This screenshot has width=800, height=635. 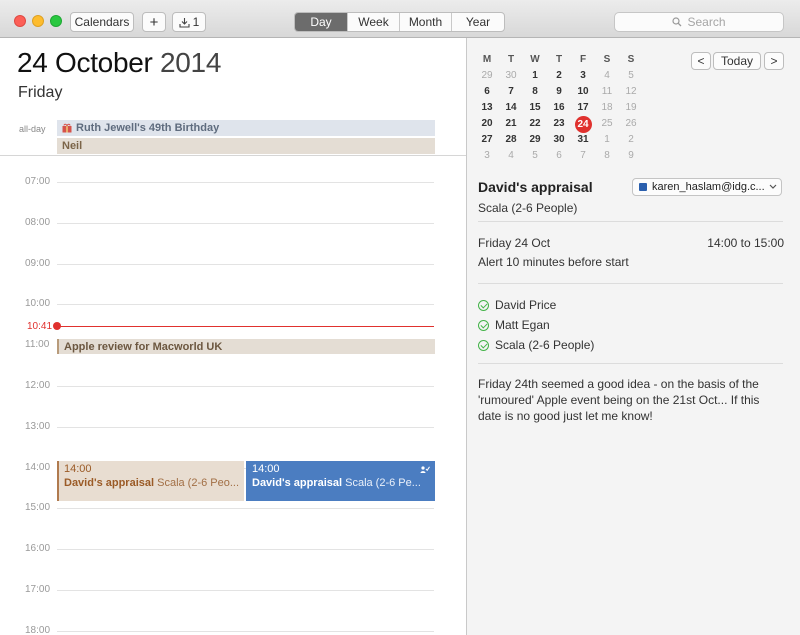 I want to click on mini-calendar-week: 6 7 8 9 10 11 12, so click(x=562, y=92).